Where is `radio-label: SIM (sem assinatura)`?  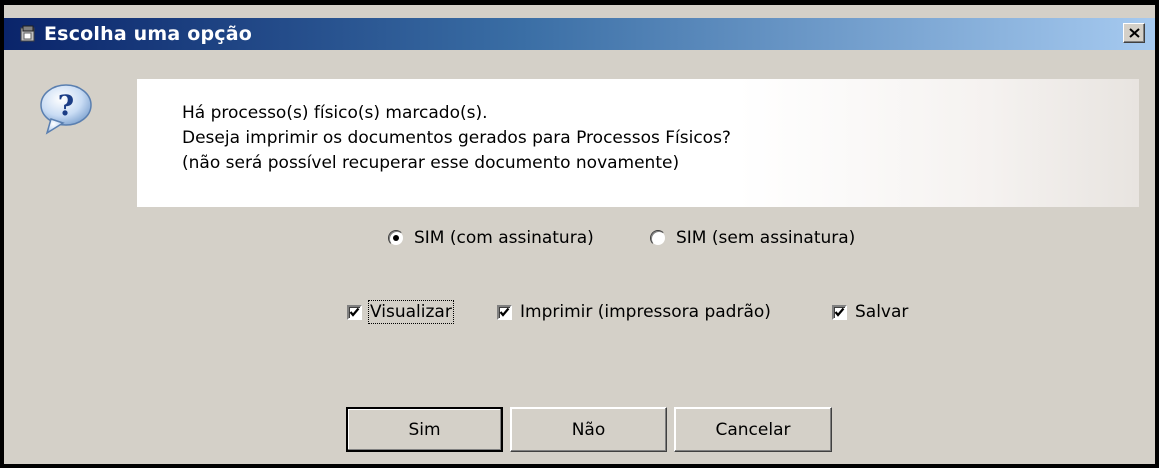 radio-label: SIM (sem assinatura) is located at coordinates (766, 238).